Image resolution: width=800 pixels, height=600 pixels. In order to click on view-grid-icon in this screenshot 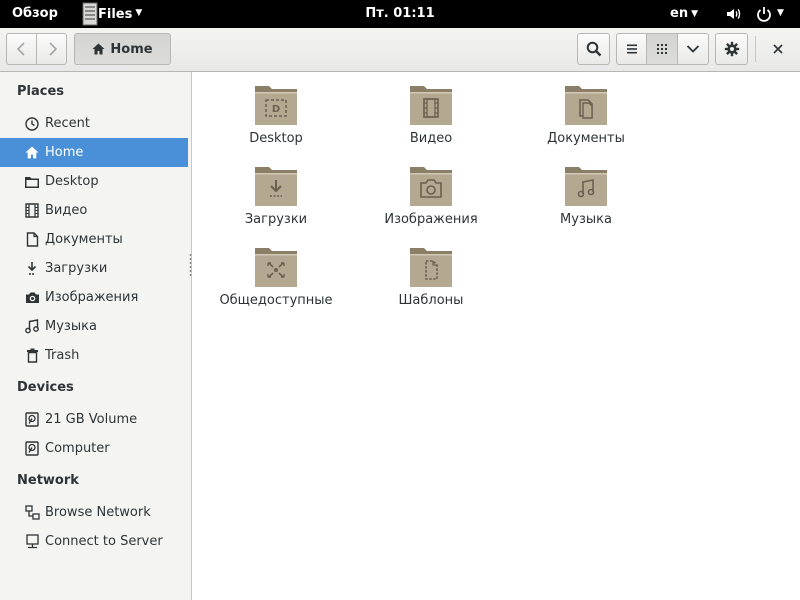, I will do `click(662, 49)`.